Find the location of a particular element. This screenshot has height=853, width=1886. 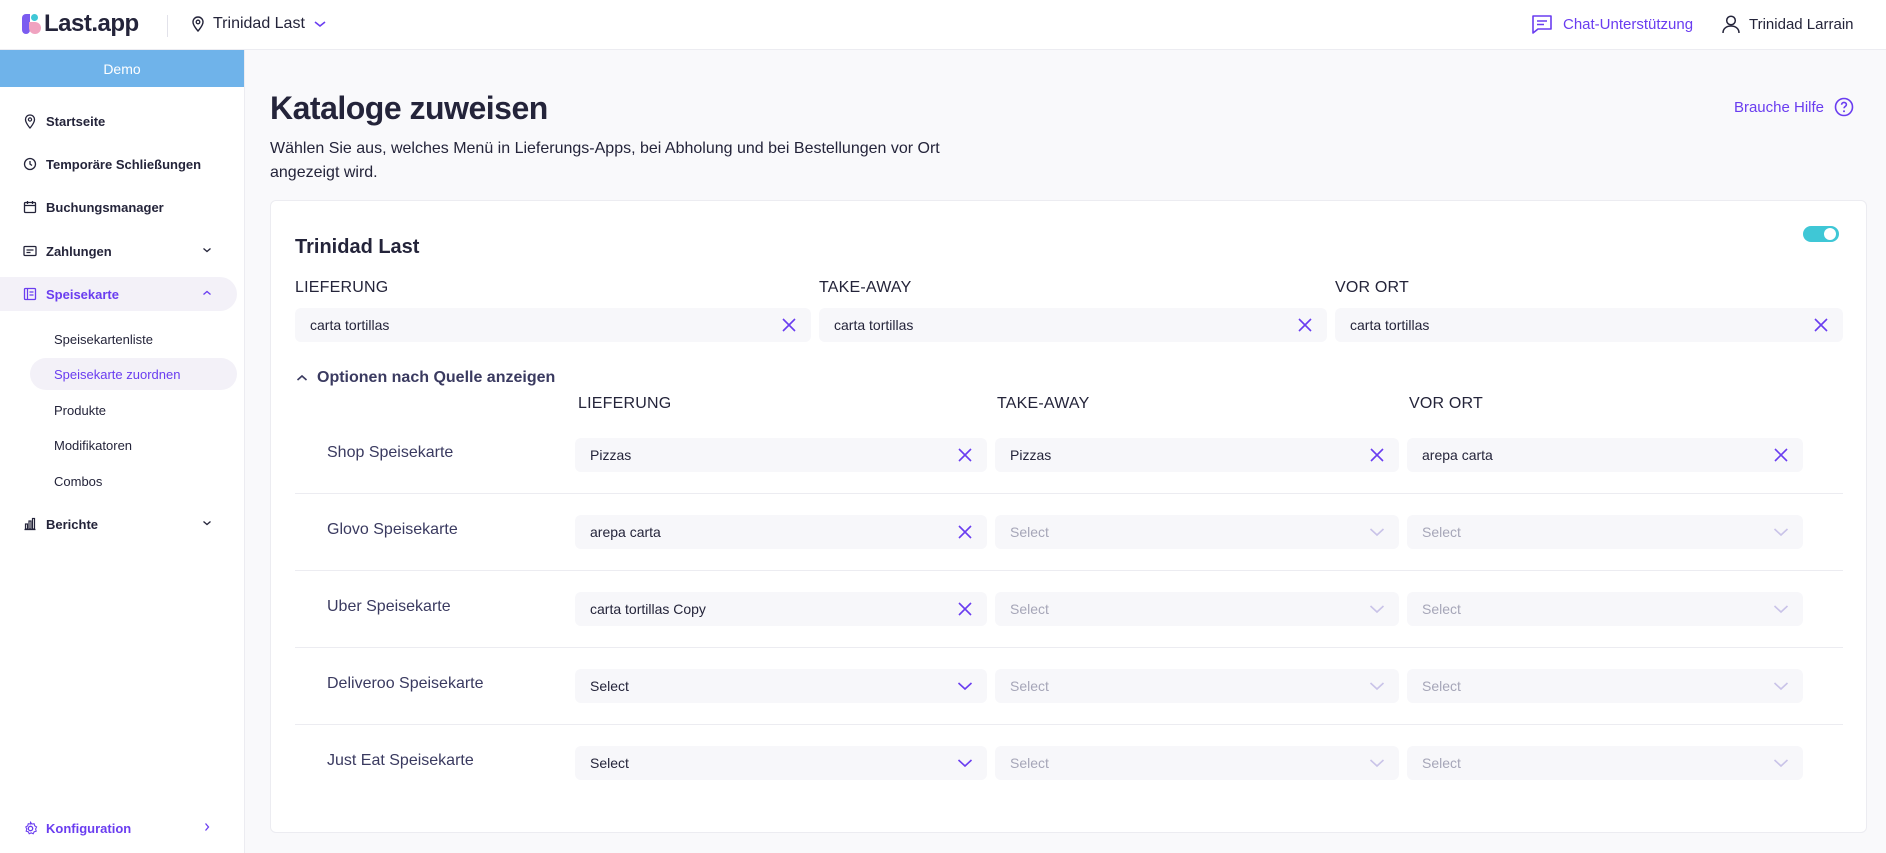

sidebar-subitem-speisekarte-zuordnen: Speisekarte zuordnen is located at coordinates (133, 374).